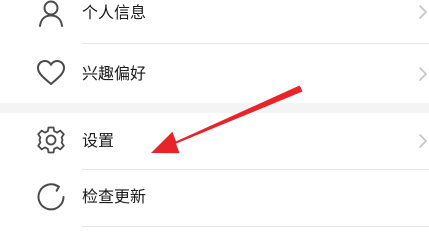 The image size is (429, 240). Describe the element at coordinates (114, 12) in the screenshot. I see `menu-item-label: 个人信息` at that location.